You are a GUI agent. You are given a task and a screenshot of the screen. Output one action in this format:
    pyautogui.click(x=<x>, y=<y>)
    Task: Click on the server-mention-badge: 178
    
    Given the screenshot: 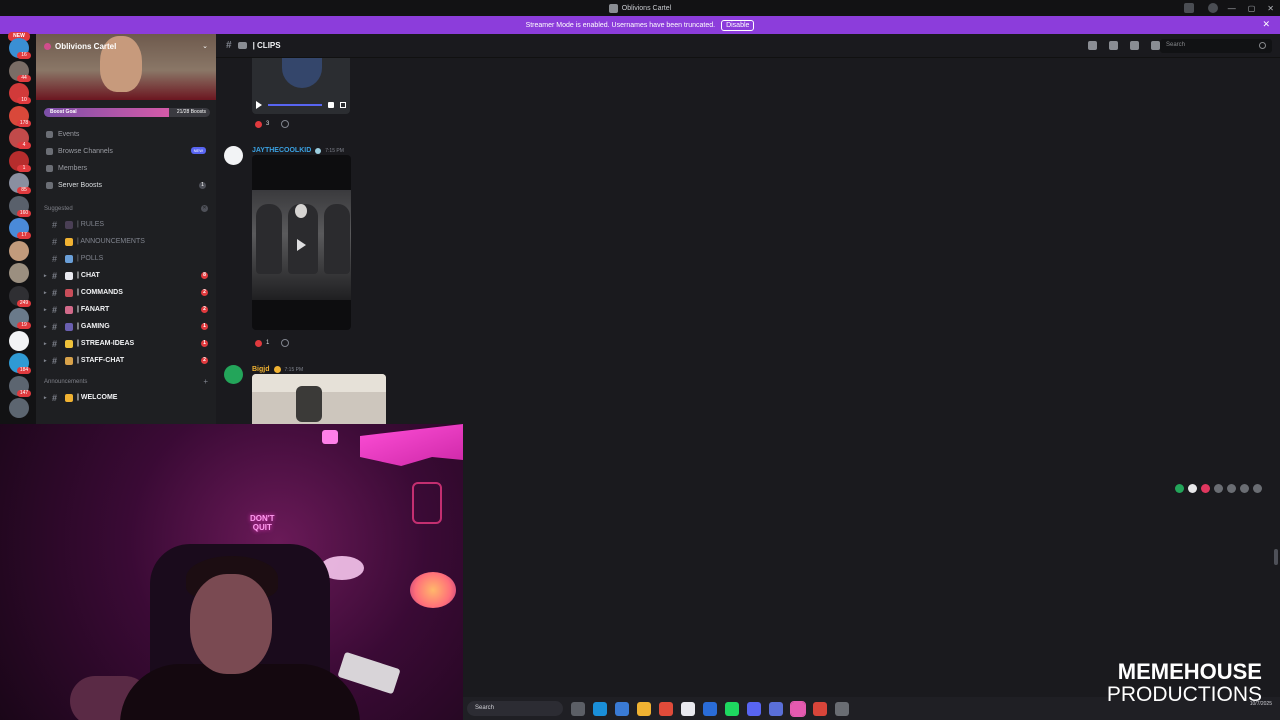 What is the action you would take?
    pyautogui.click(x=24, y=123)
    